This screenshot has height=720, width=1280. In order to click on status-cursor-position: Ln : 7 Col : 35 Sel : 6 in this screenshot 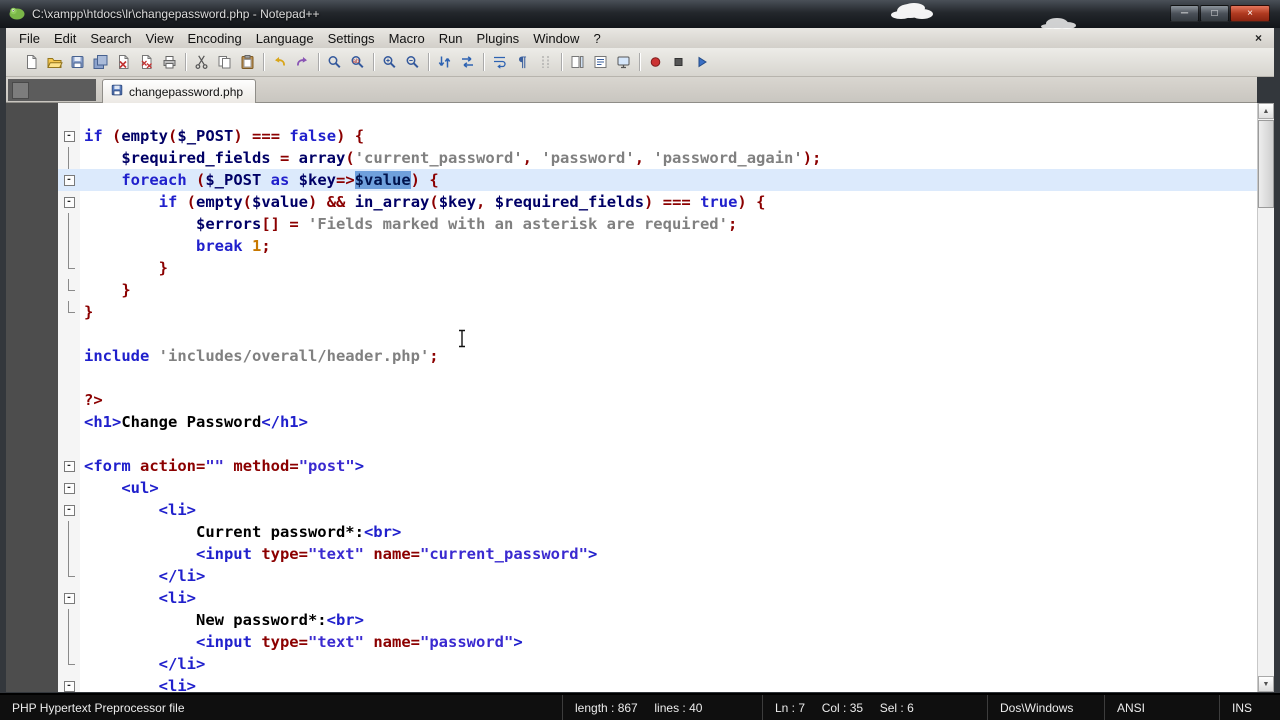, I will do `click(874, 707)`.